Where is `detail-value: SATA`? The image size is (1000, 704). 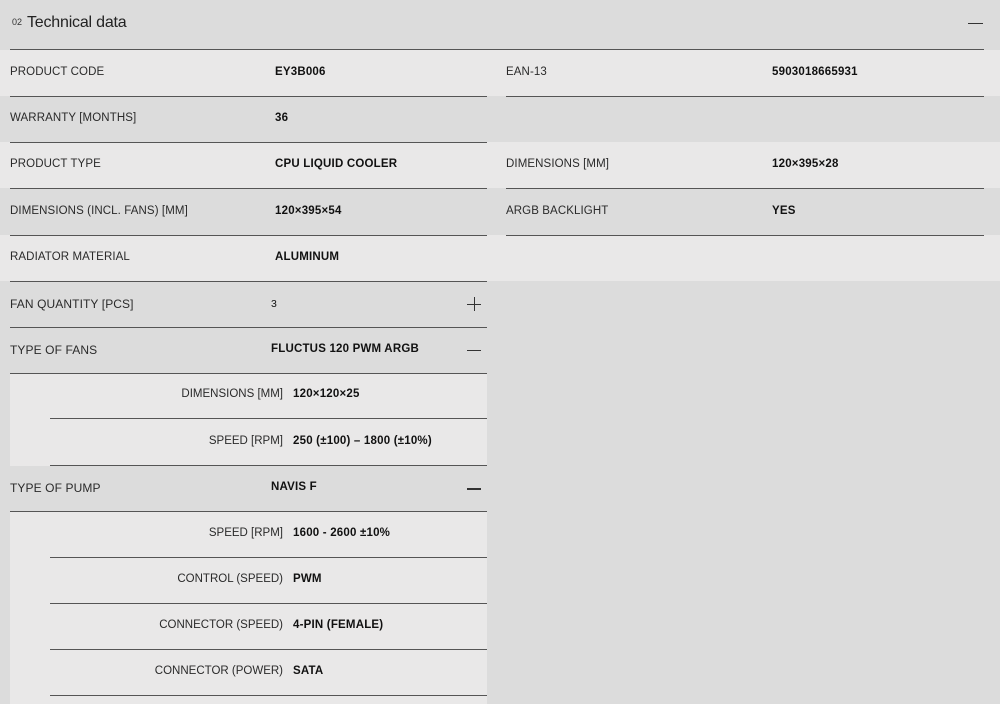 detail-value: SATA is located at coordinates (308, 671).